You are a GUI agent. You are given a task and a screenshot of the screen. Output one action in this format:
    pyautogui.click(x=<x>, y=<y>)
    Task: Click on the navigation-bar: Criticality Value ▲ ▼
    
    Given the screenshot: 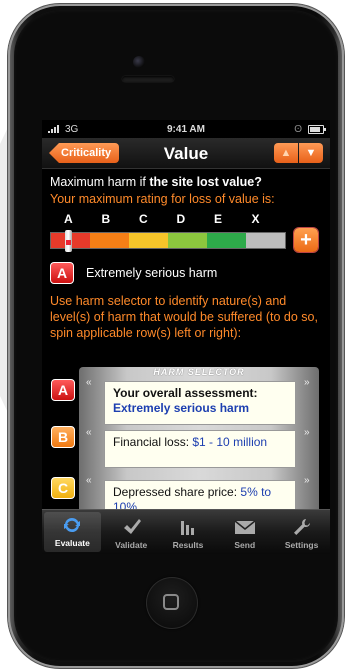 What is the action you would take?
    pyautogui.click(x=186, y=153)
    